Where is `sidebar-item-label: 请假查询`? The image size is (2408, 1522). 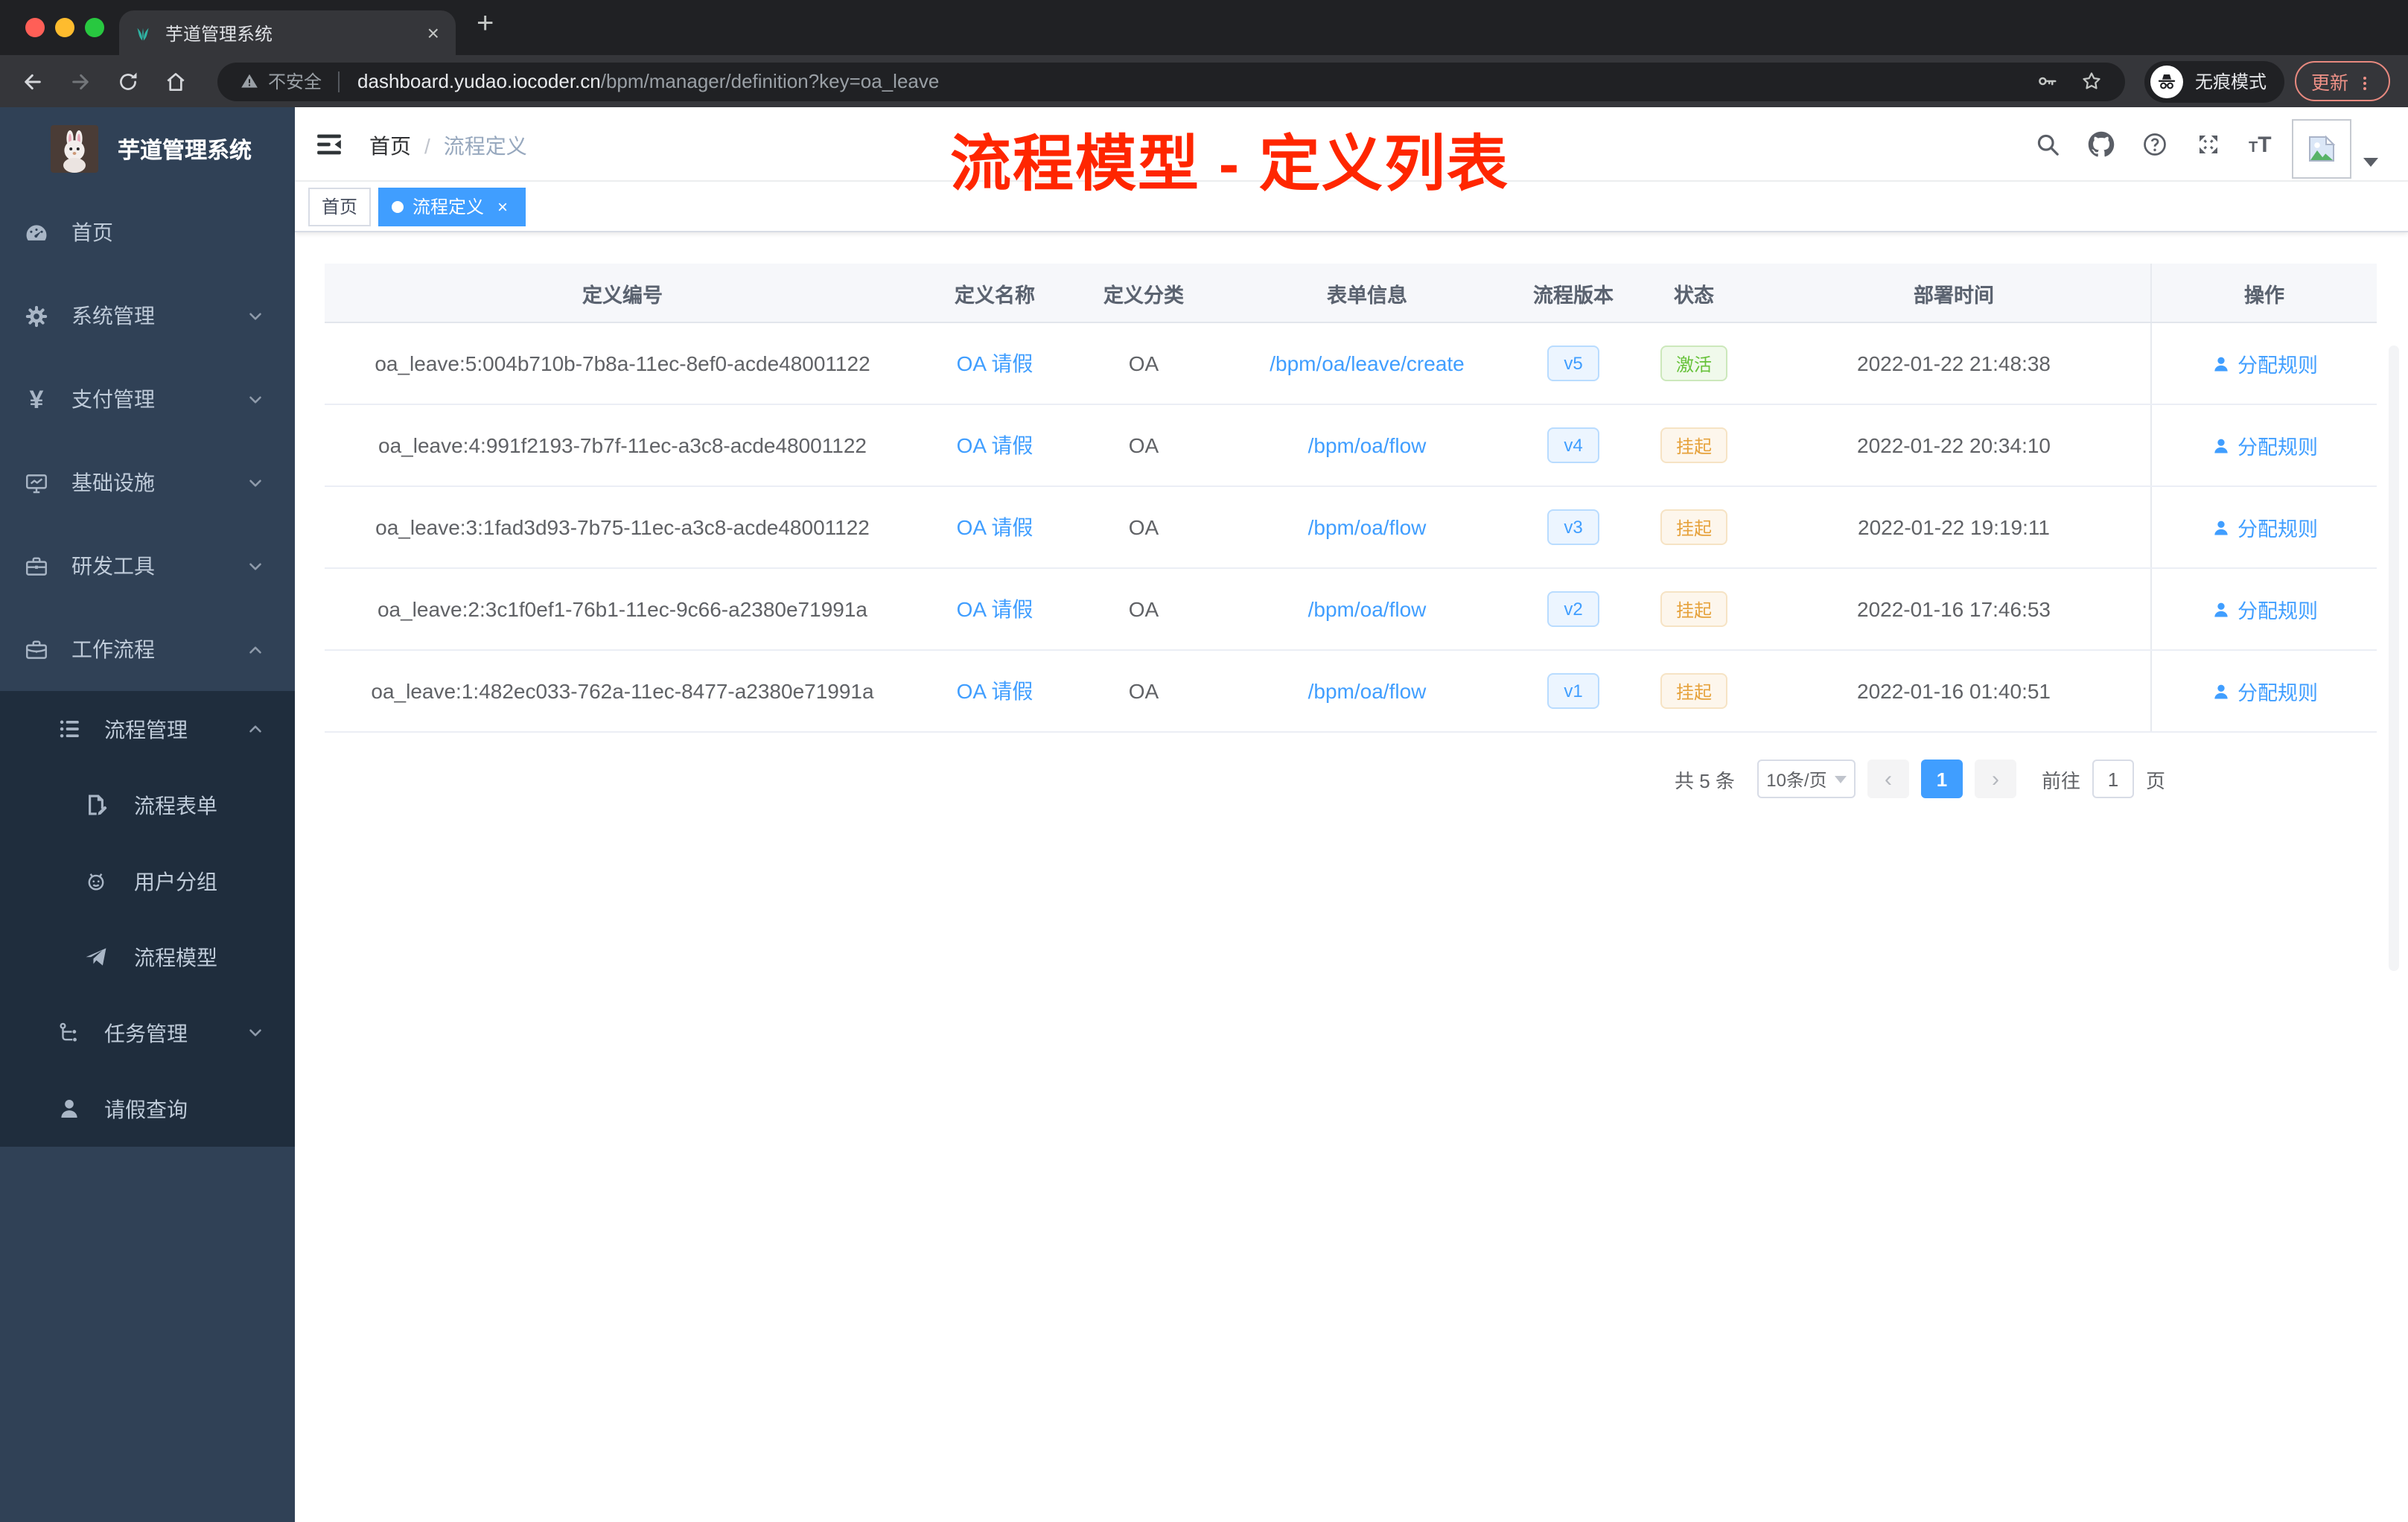 sidebar-item-label: 请假查询 is located at coordinates (146, 1109).